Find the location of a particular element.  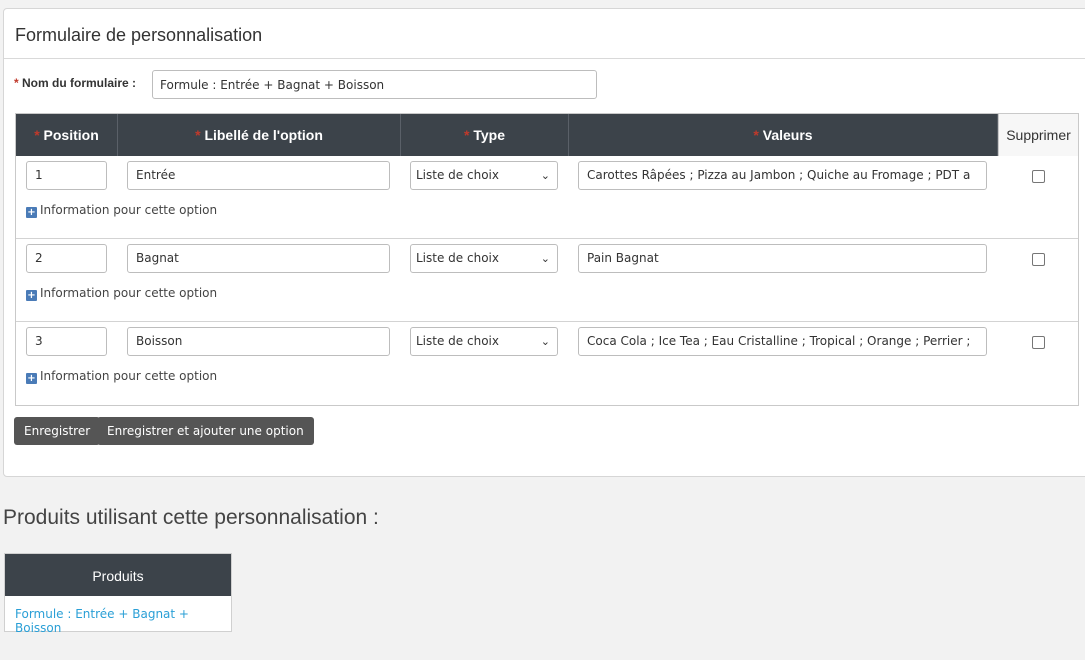

values-input: Pain Bagnat is located at coordinates (782, 258).